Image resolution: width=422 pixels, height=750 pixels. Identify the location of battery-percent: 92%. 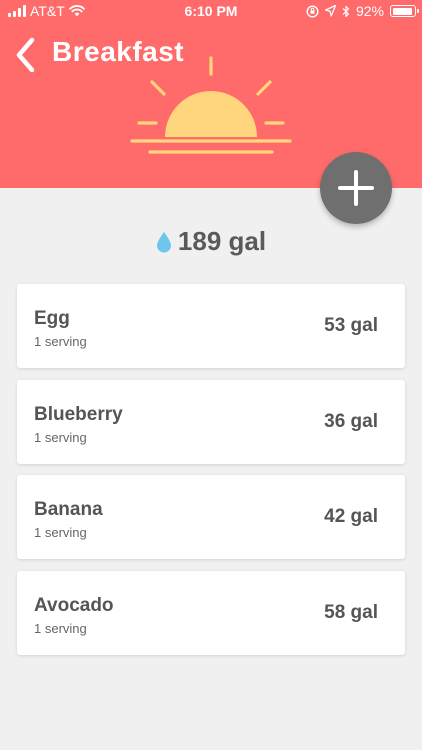
(369, 11).